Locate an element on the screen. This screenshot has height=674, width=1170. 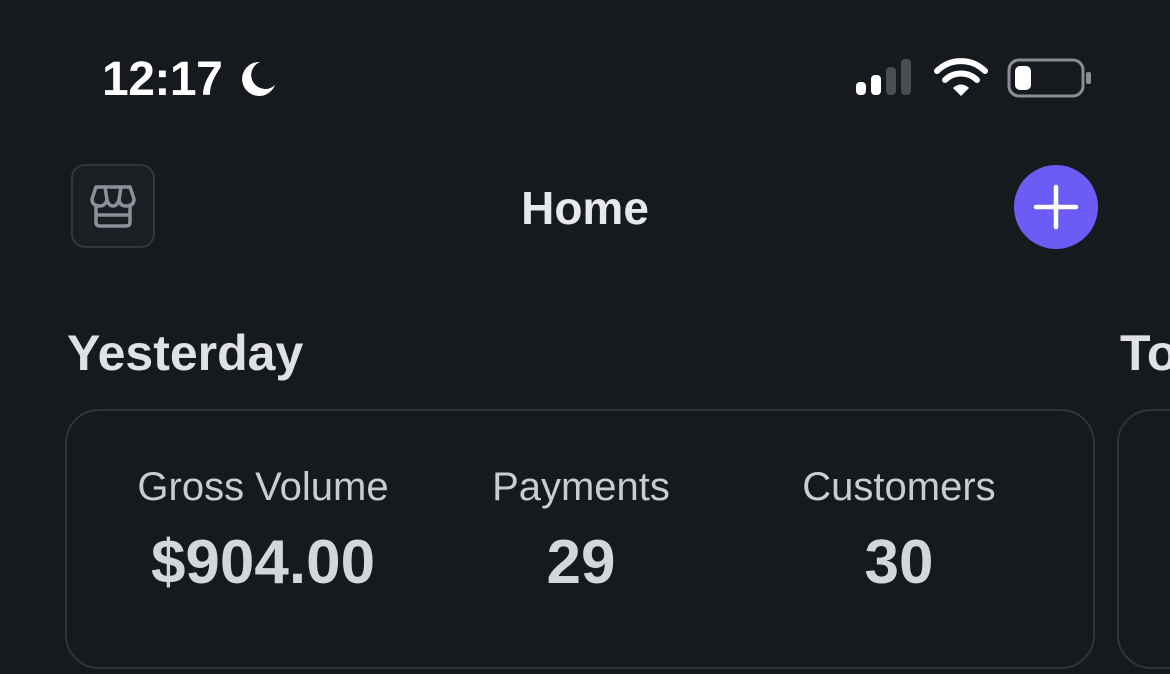
stat-label: Gross Volume is located at coordinates (263, 487).